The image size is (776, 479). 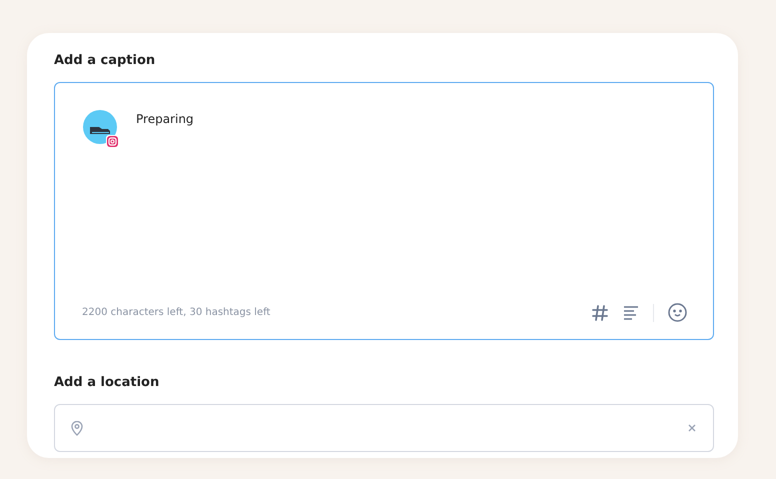 I want to click on shoe-avatar-icon, so click(x=101, y=129).